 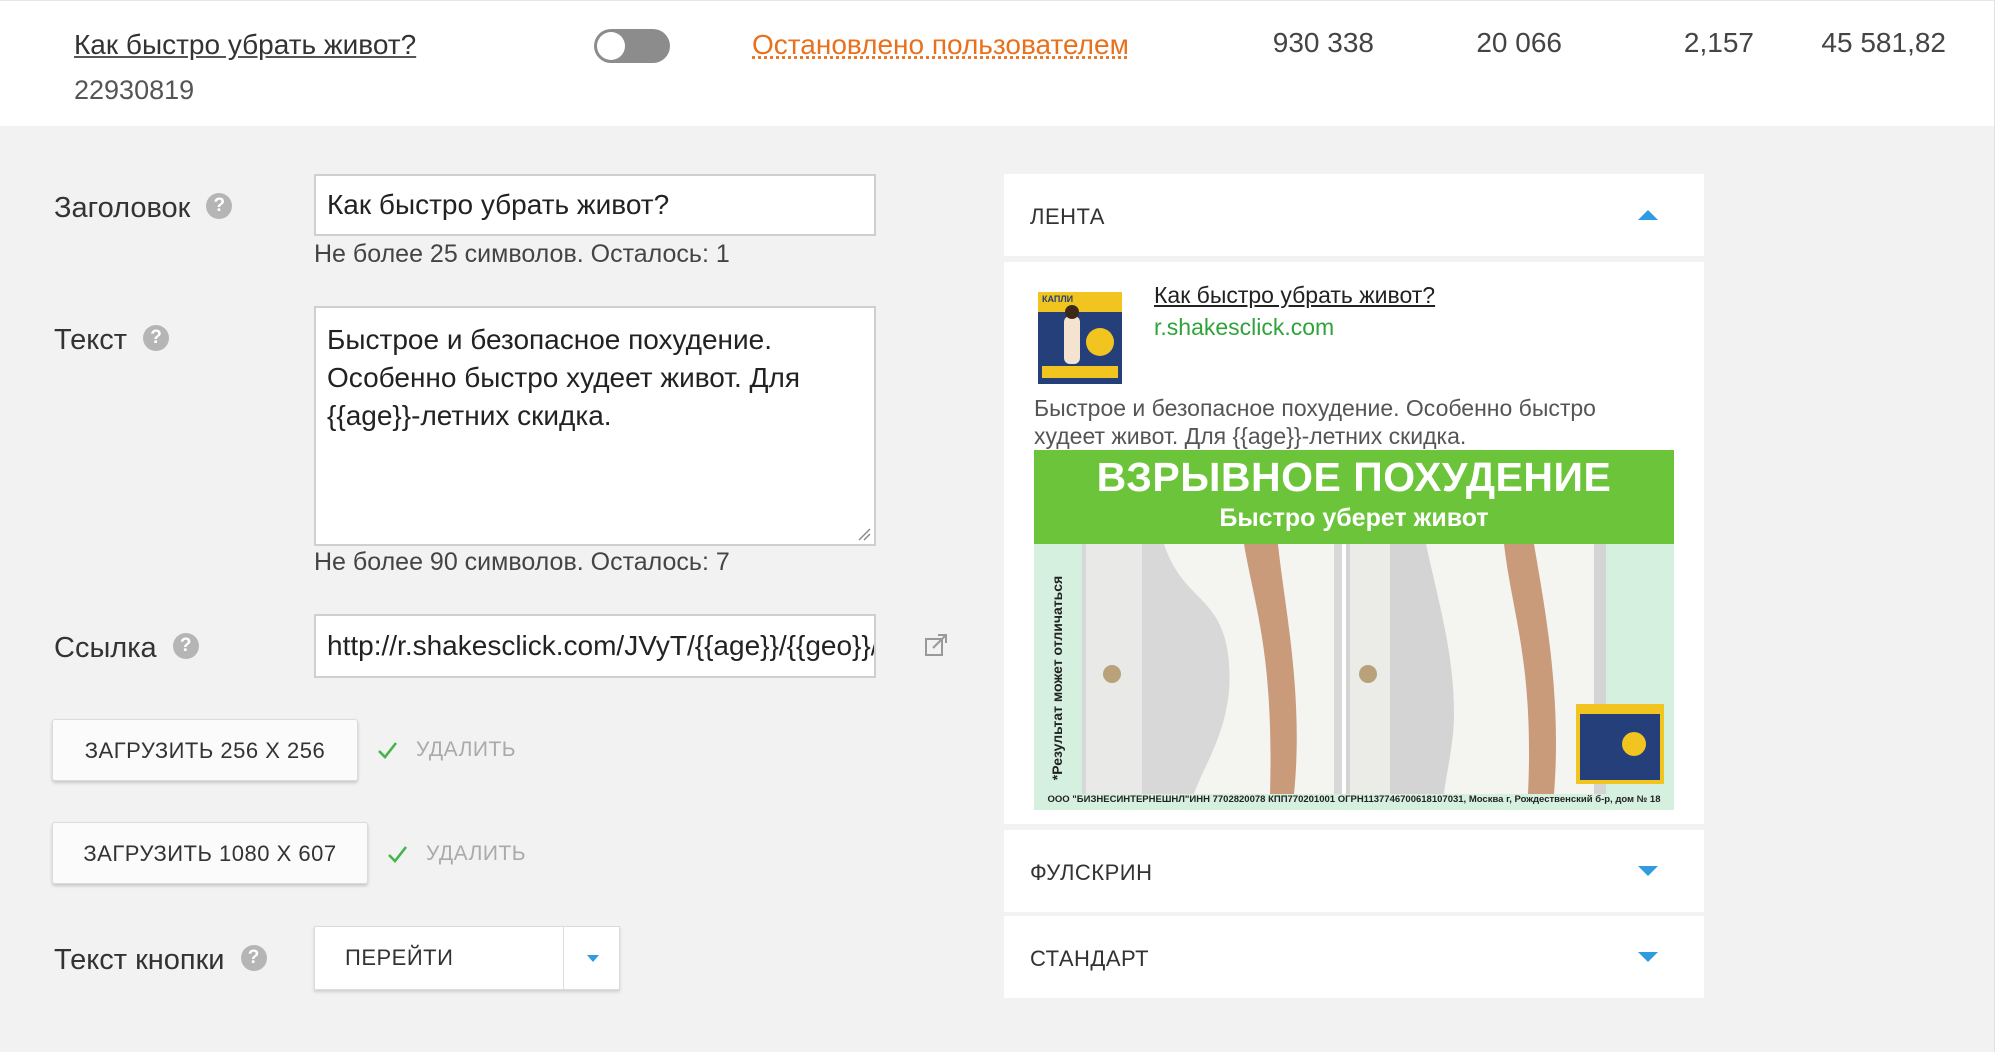 What do you see at coordinates (1058, 299) in the screenshot?
I see `product-label: КАПЛИ` at bounding box center [1058, 299].